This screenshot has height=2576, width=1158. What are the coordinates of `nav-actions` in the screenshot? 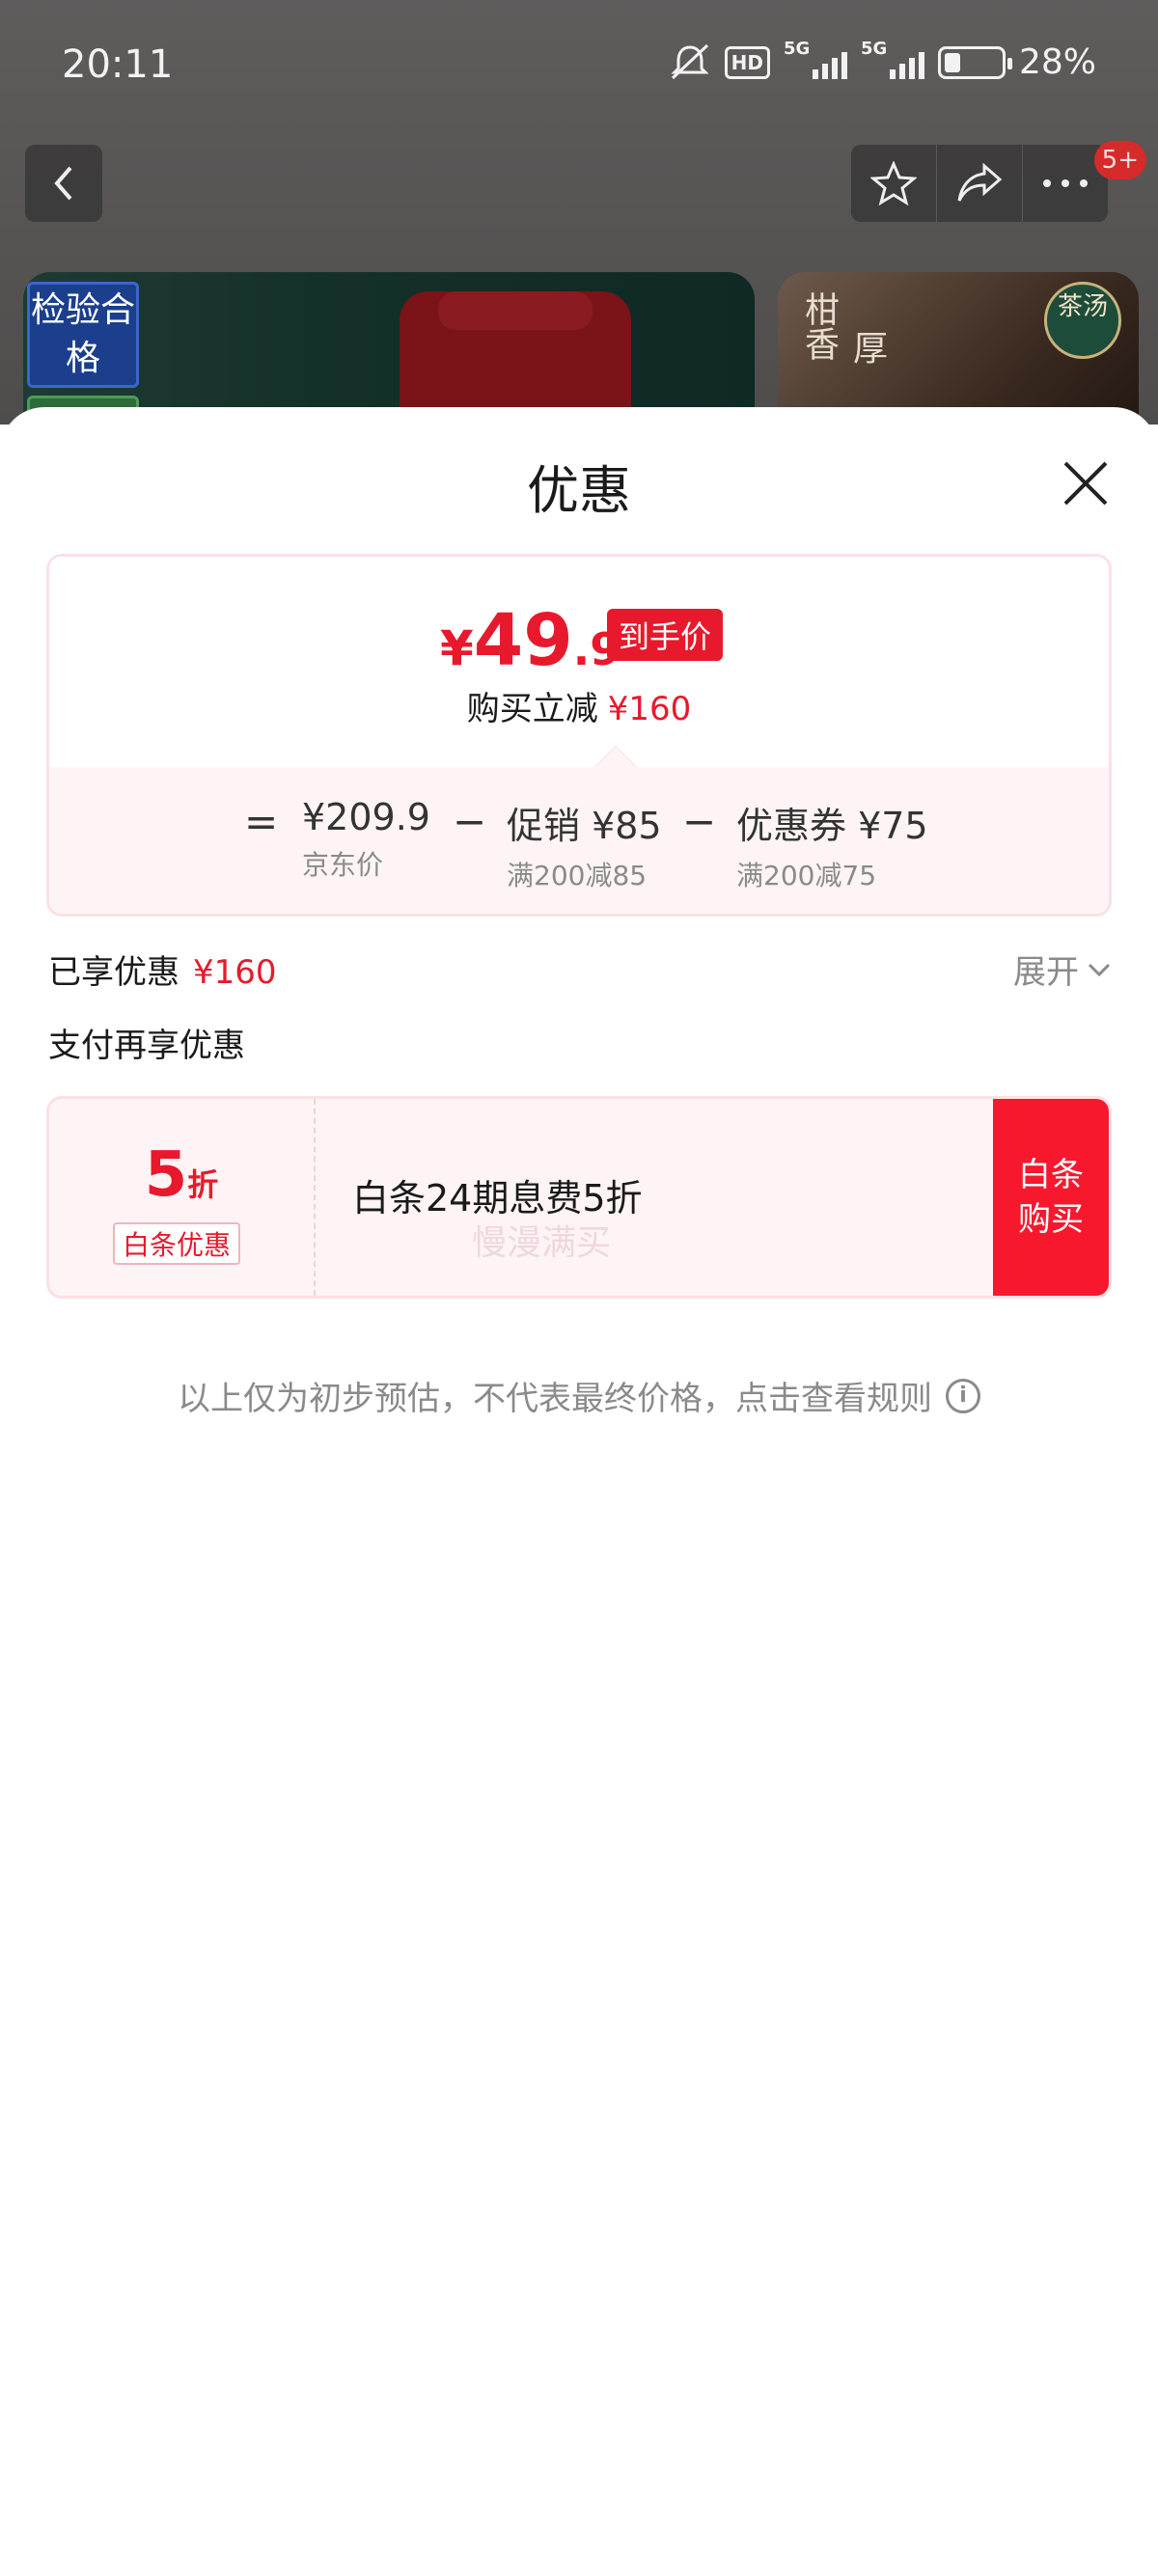 It's located at (979, 184).